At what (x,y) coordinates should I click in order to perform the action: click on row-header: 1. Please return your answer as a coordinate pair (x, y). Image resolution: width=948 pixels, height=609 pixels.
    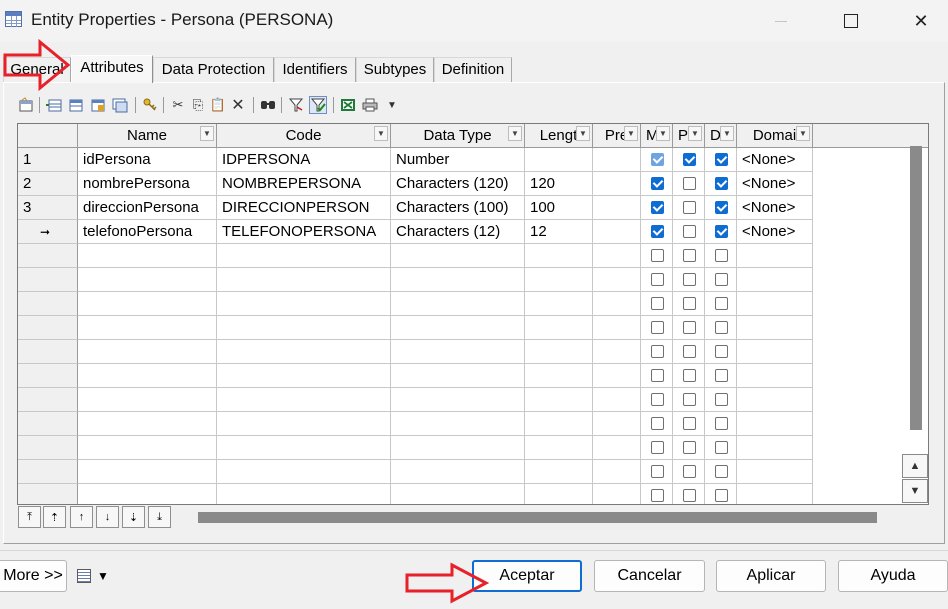
    Looking at the image, I should click on (48, 160).